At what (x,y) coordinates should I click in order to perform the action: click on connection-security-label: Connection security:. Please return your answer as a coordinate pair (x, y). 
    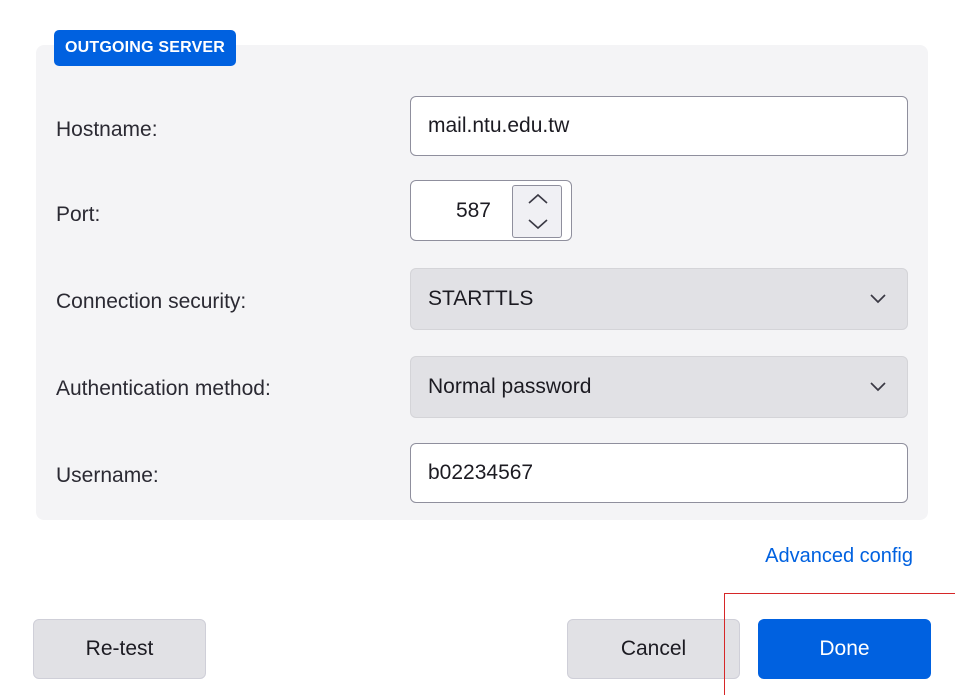
    Looking at the image, I should click on (151, 301).